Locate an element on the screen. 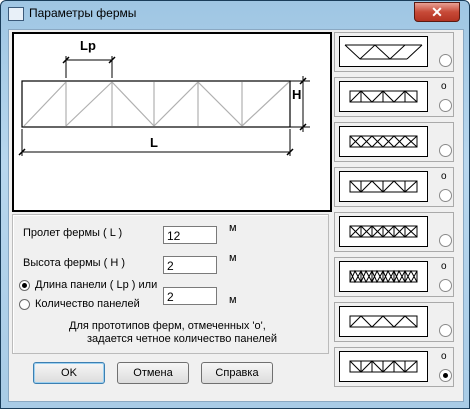 The width and height of the screenshot is (470, 409). panel-length-radio is located at coordinates (24, 285).